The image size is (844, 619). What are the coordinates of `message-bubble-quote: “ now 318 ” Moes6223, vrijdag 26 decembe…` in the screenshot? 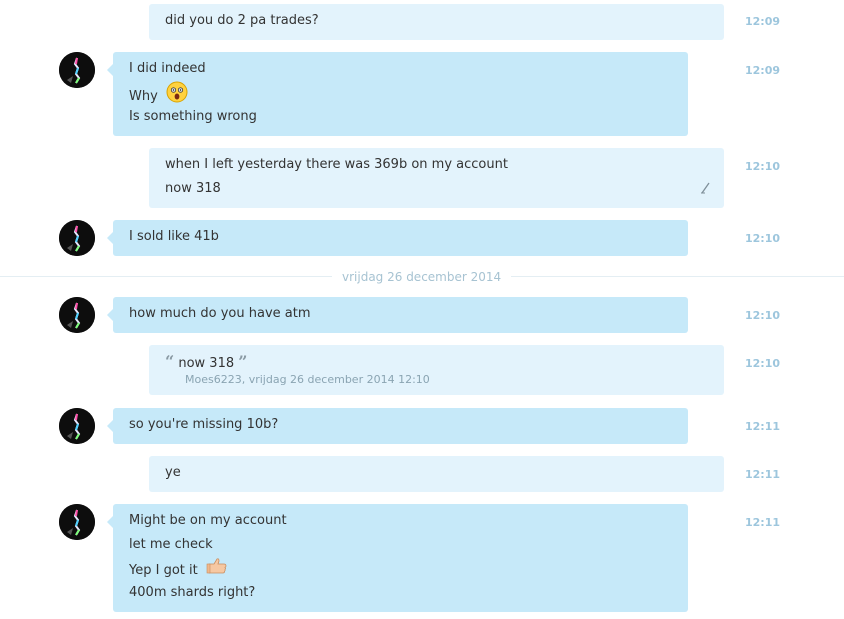 It's located at (436, 370).